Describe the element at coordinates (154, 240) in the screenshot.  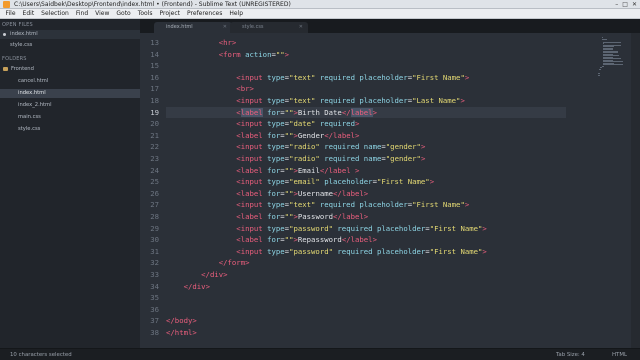
I see `line-number: 30` at that location.